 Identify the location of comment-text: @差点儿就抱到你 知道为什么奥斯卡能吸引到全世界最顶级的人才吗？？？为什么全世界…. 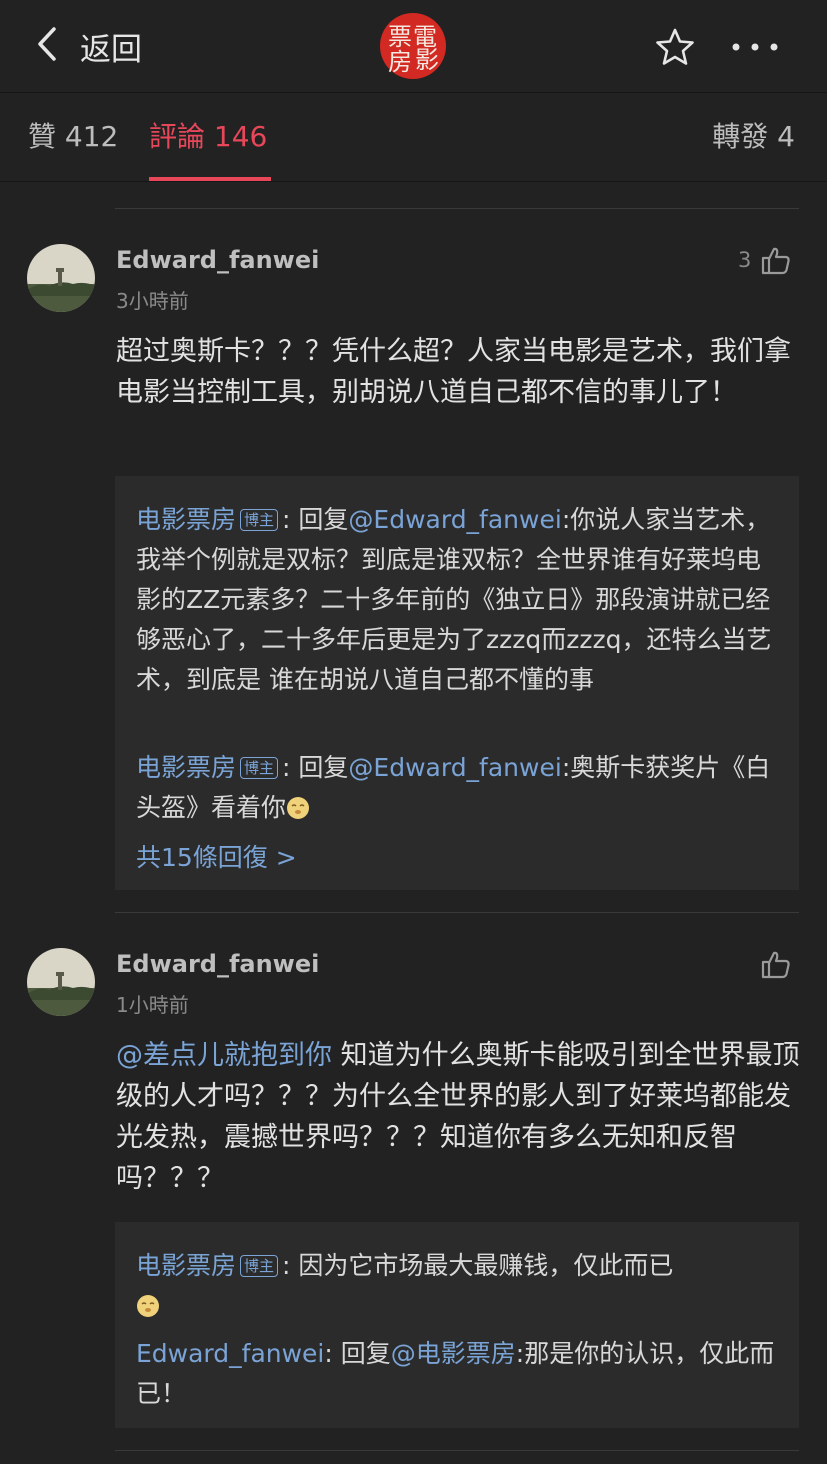
(458, 1117).